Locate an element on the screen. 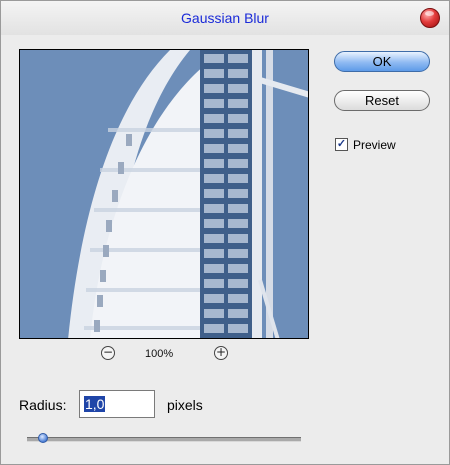  radius-slider-track is located at coordinates (164, 439).